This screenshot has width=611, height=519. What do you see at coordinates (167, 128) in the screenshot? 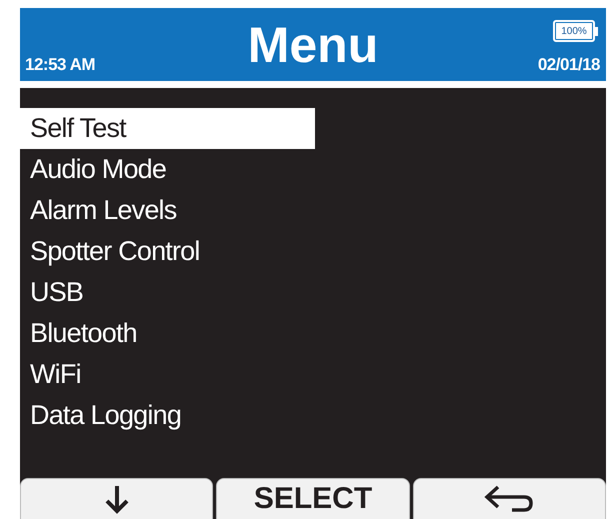
I see `menu-item: Self Test` at bounding box center [167, 128].